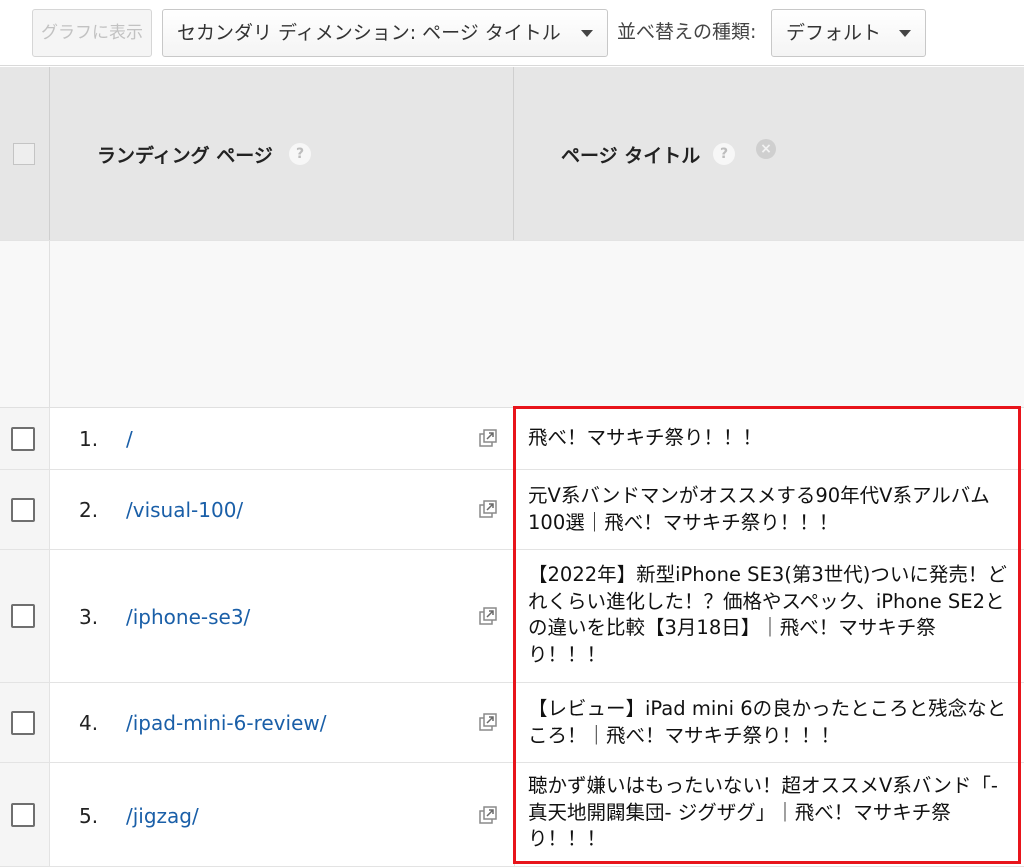 The width and height of the screenshot is (1024, 867). I want to click on landing-page-link: /iphone-se3/, so click(188, 617).